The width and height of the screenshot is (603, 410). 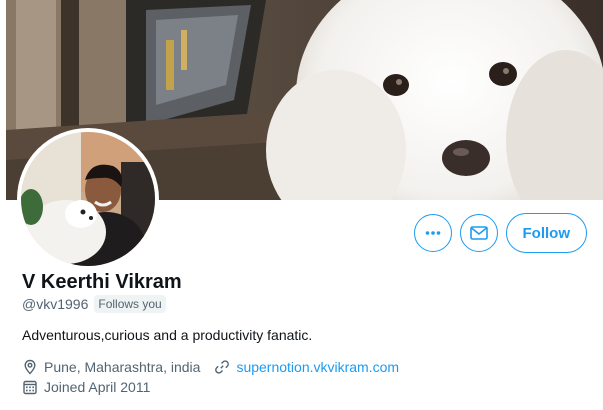 What do you see at coordinates (55, 304) in the screenshot?
I see `user-handle: @vkv1996` at bounding box center [55, 304].